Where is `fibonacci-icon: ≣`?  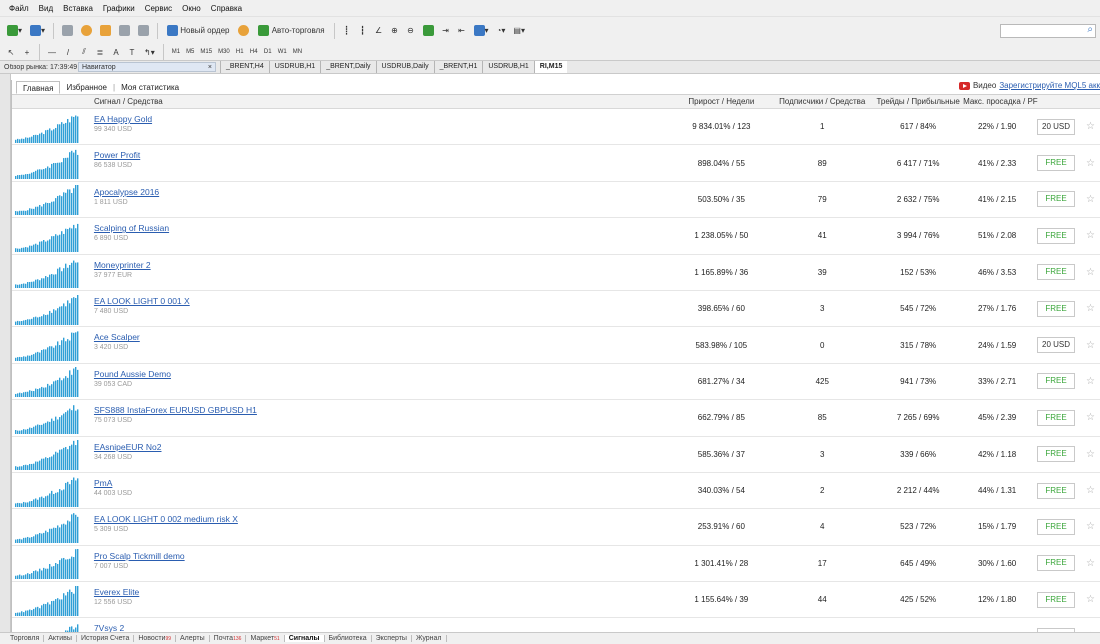
fibonacci-icon: ≣ is located at coordinates (100, 52).